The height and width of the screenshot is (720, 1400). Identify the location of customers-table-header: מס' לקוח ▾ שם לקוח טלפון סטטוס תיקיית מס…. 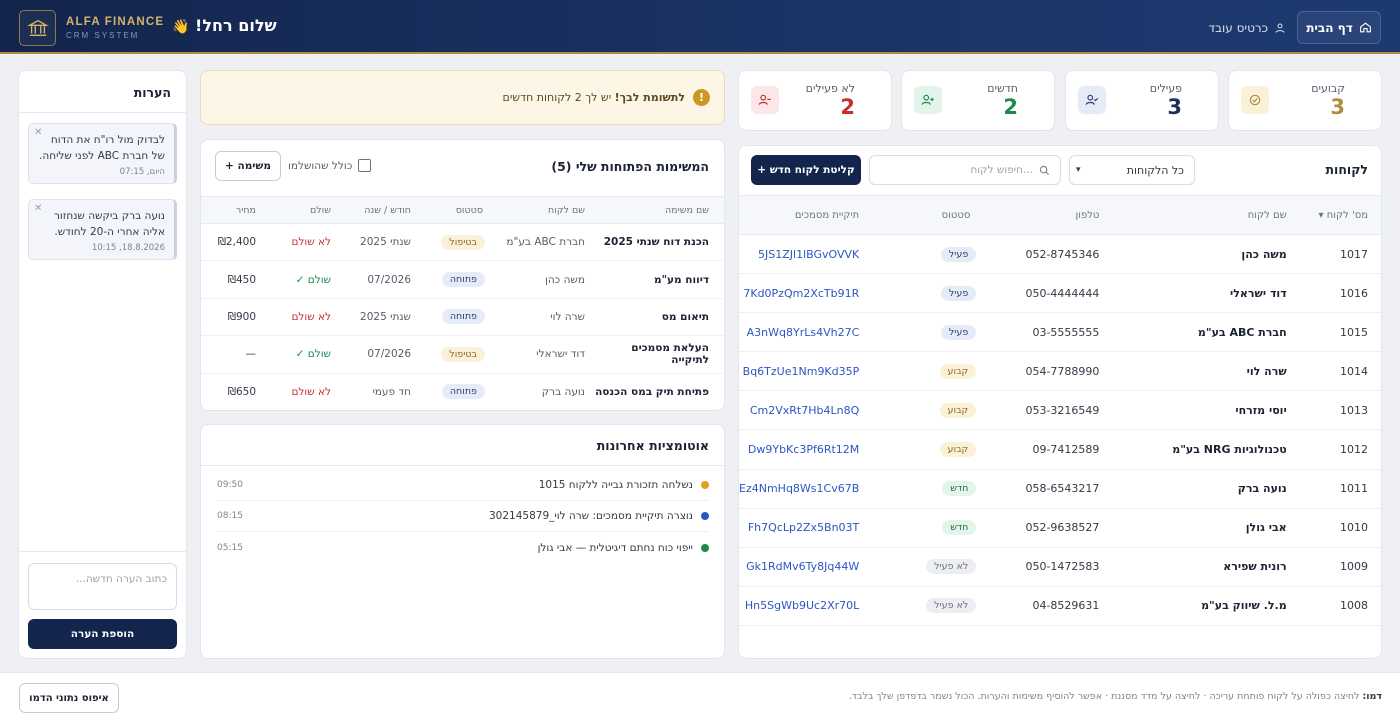
(1060, 215).